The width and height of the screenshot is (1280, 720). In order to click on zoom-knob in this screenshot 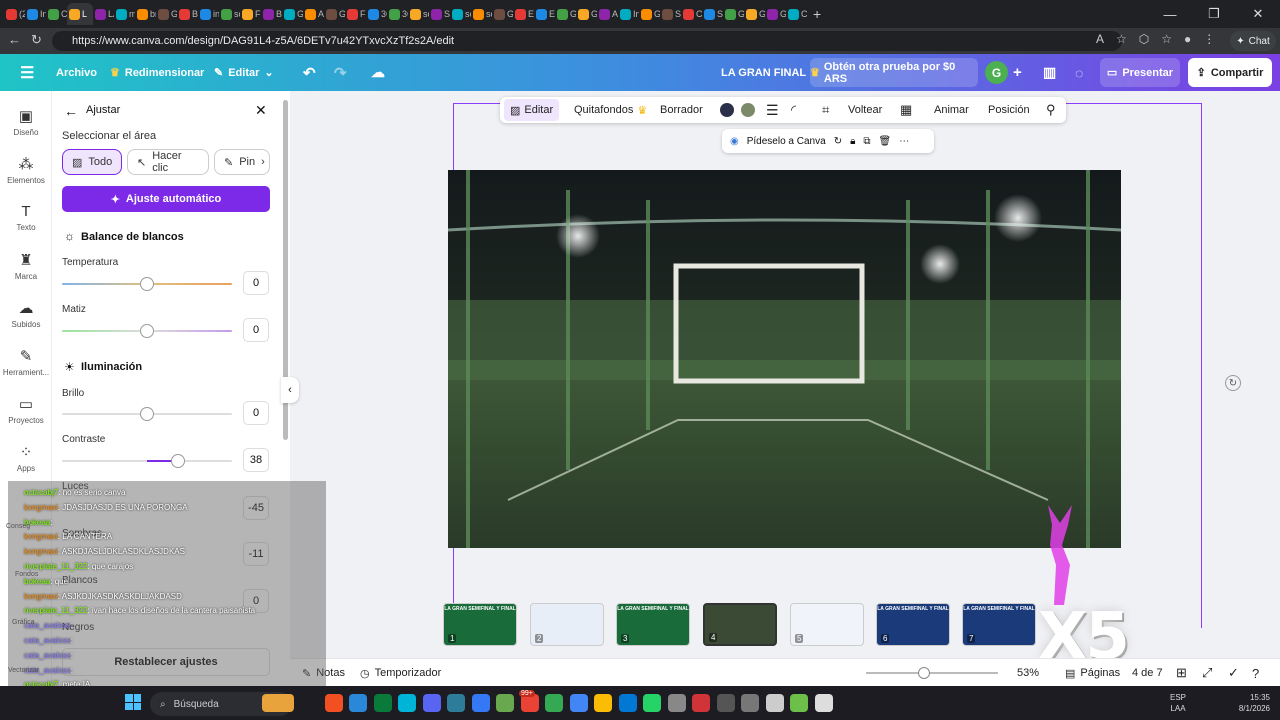, I will do `click(924, 673)`.